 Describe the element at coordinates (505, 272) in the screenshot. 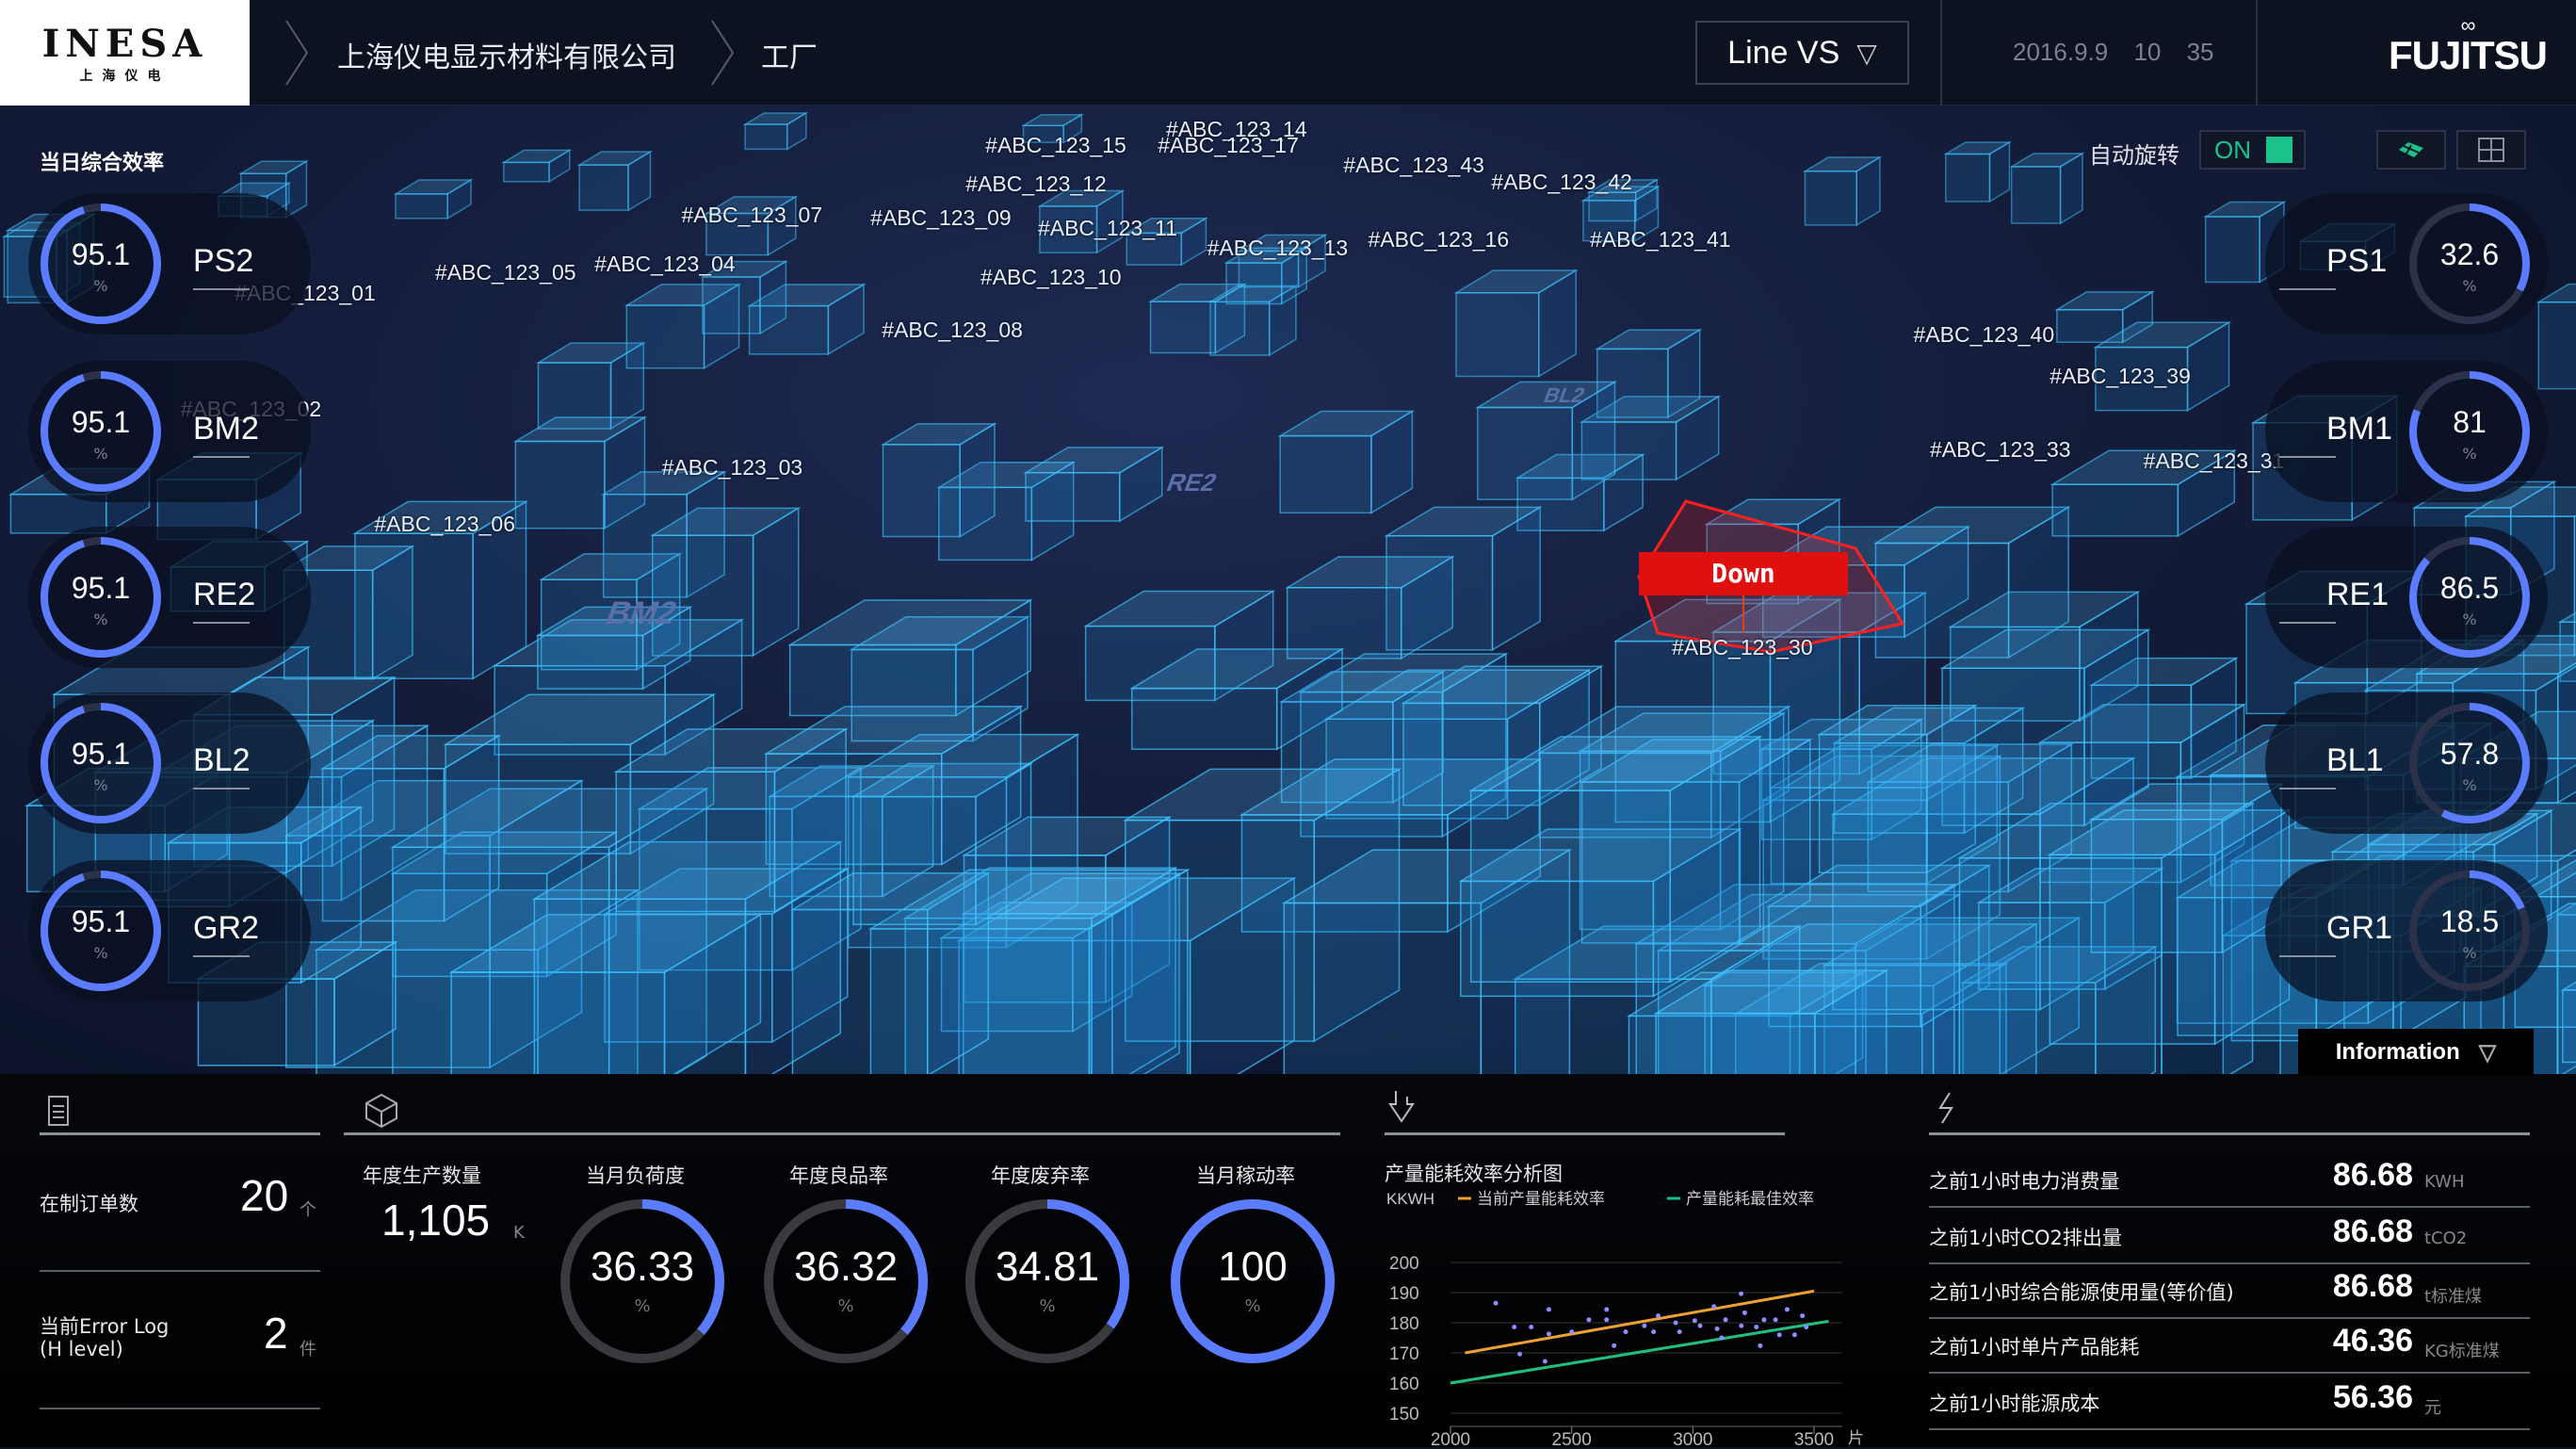

I see `equipment-tag: #ABC_123_05` at that location.